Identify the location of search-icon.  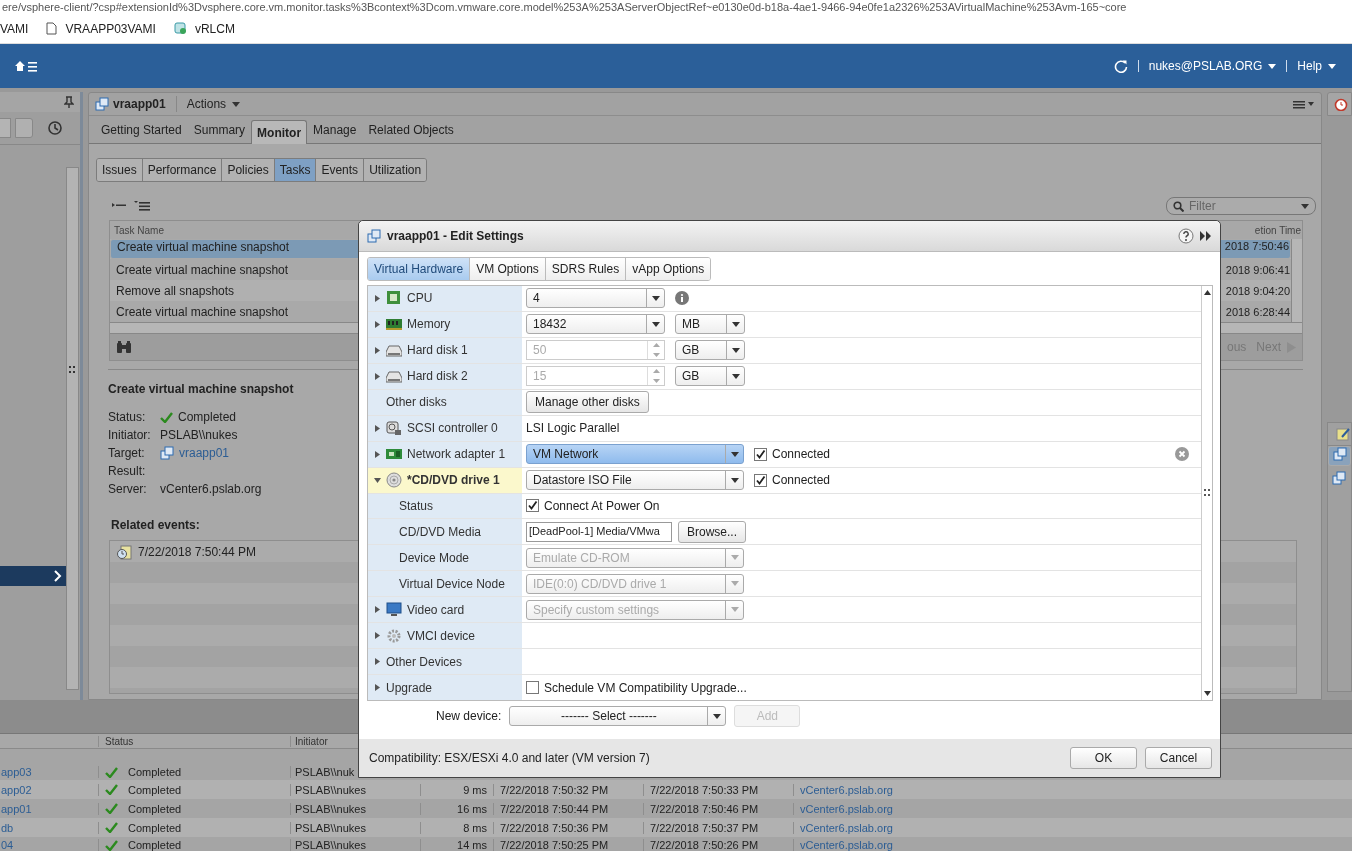
(1178, 206).